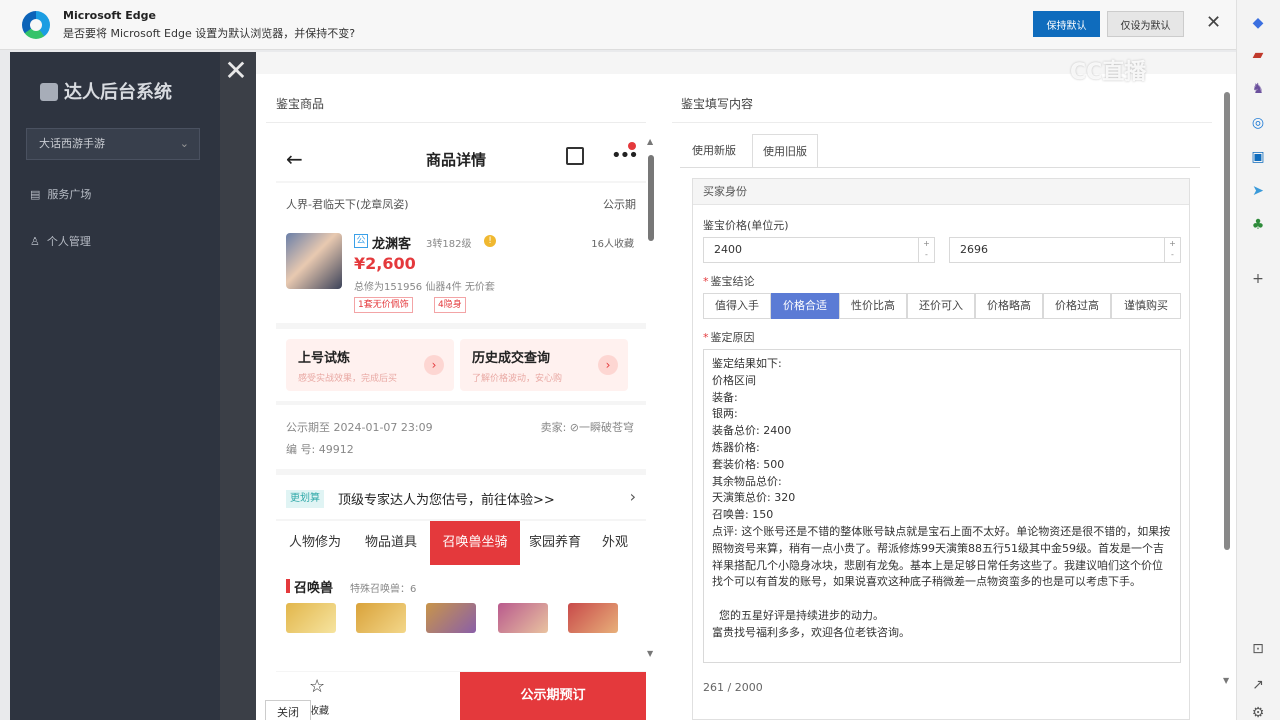 The width and height of the screenshot is (1280, 720). Describe the element at coordinates (305, 499) in the screenshot. I see `promo-badge: 更划算` at that location.